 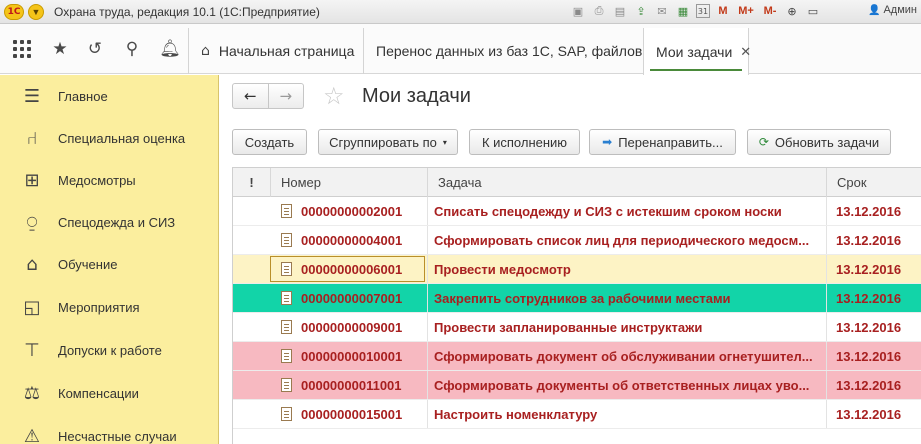 I want to click on sidebar-item-label: Обучение, so click(x=88, y=264).